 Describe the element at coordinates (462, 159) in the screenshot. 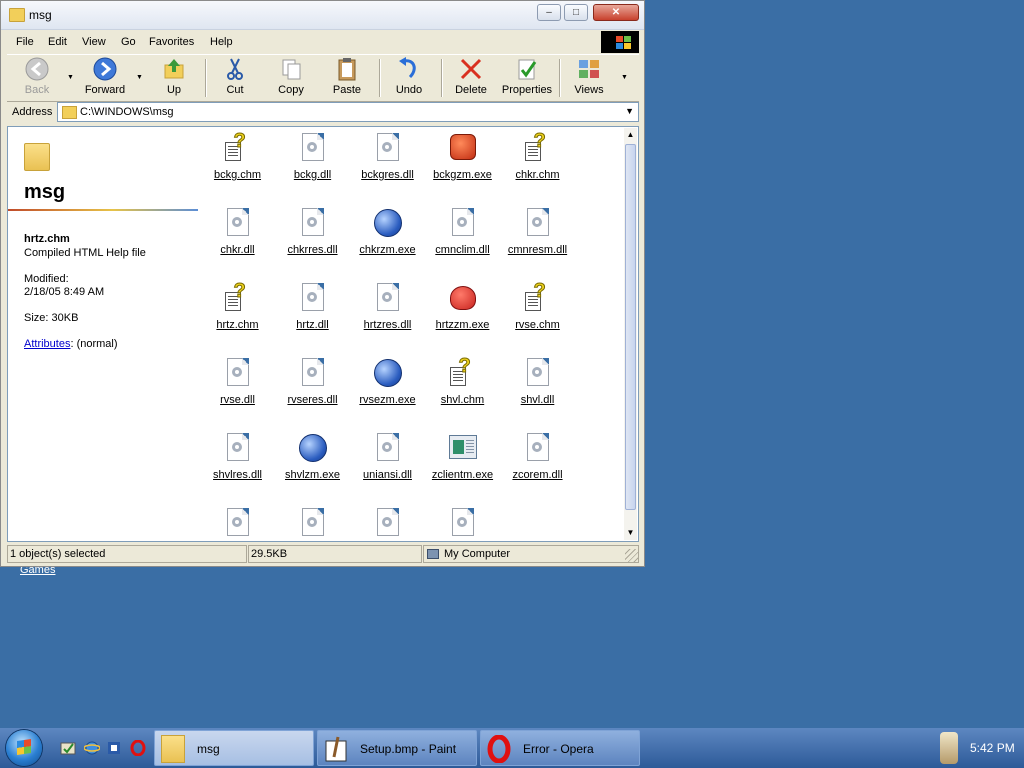

I see `file-item: bckgzm.exe` at that location.